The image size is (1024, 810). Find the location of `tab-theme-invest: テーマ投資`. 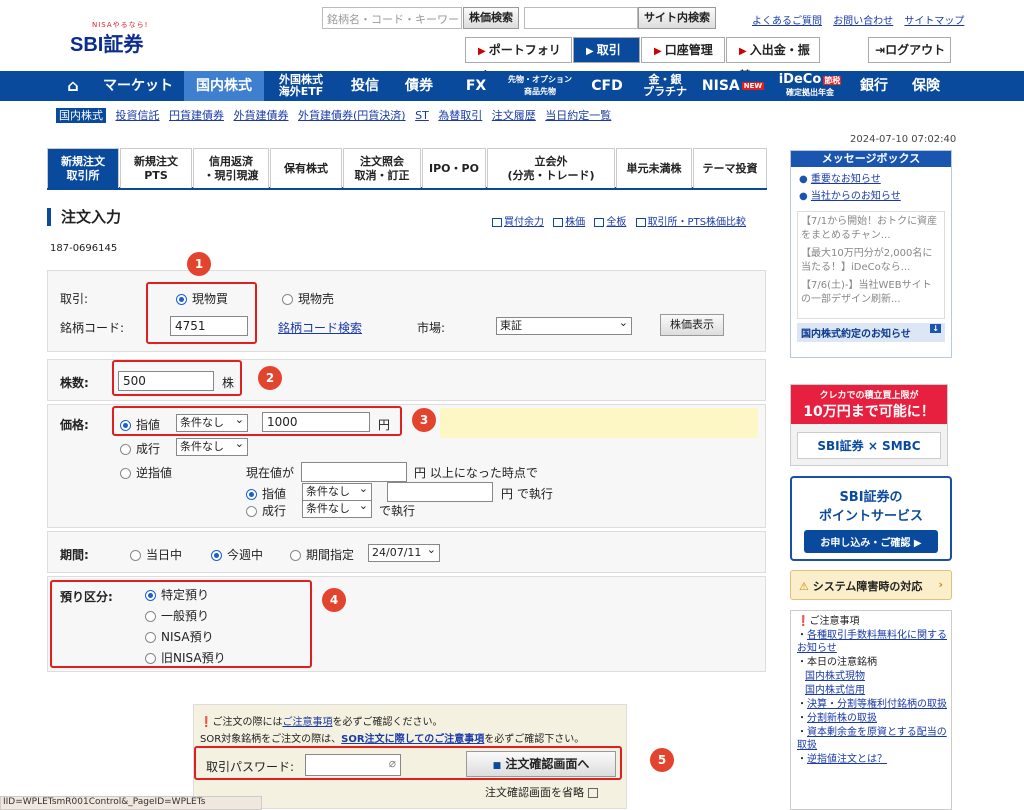

tab-theme-invest: テーマ投資 is located at coordinates (730, 168).